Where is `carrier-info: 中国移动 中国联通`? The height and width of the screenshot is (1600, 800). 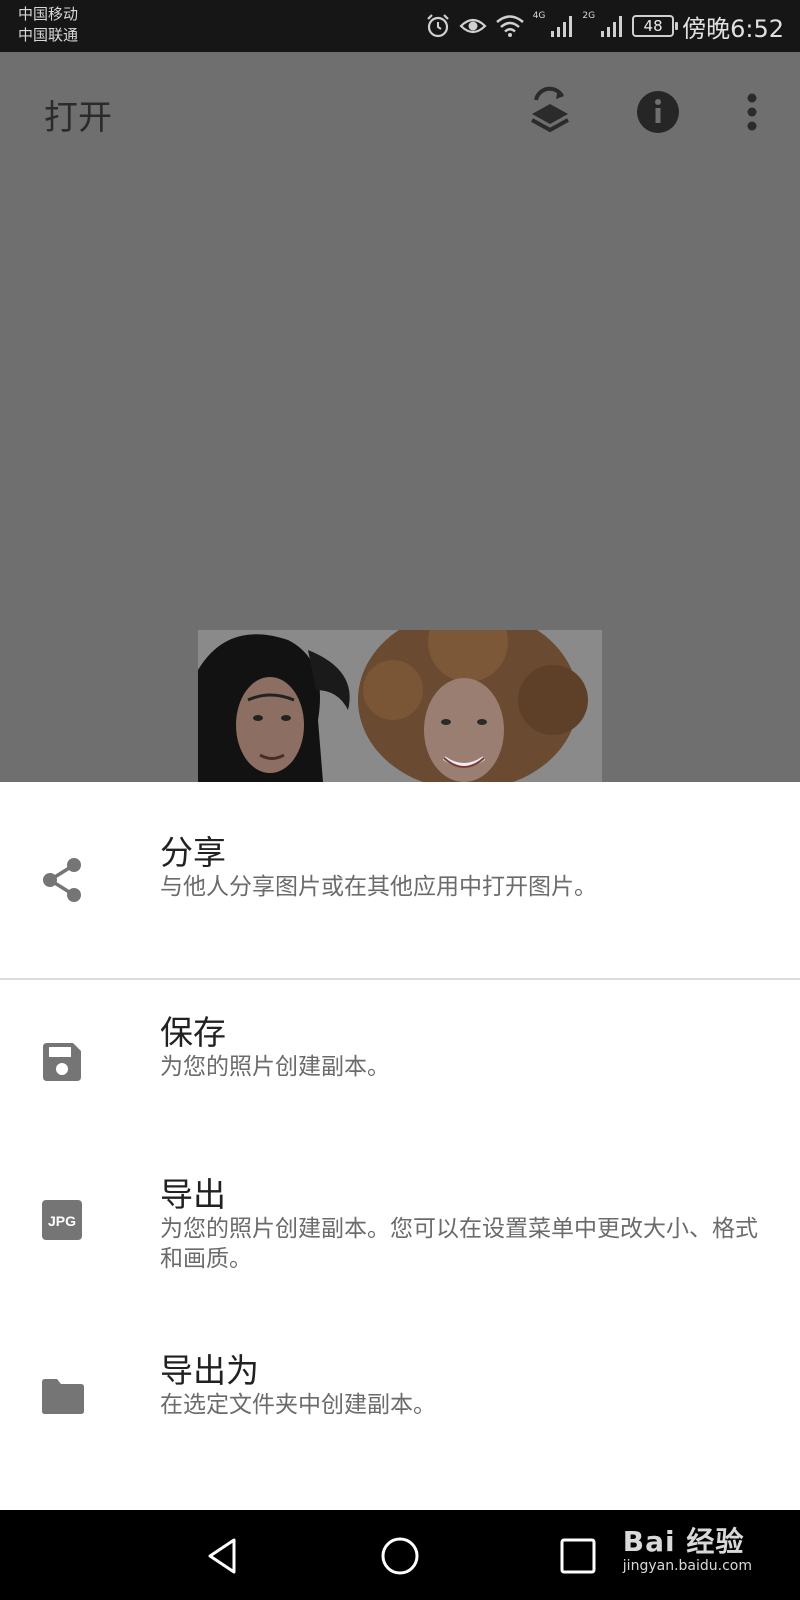
carrier-info: 中国移动 中国联通 is located at coordinates (48, 25).